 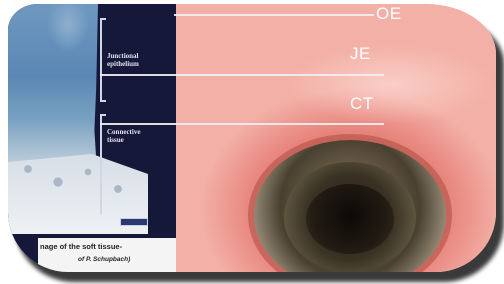 What do you see at coordinates (360, 53) in the screenshot?
I see `je-label: JE` at bounding box center [360, 53].